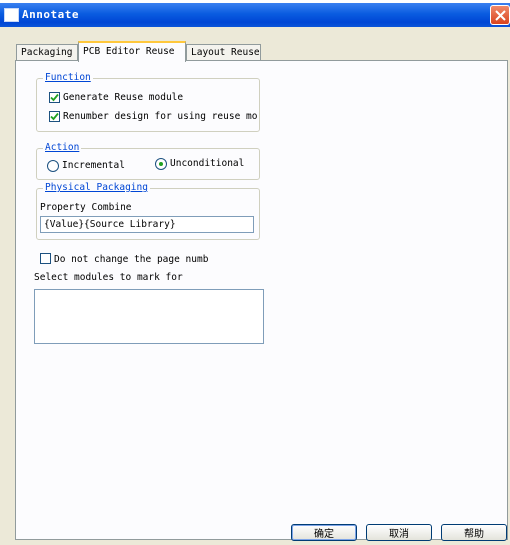 This screenshot has width=510, height=545. I want to click on renumber-checkbox, so click(54, 116).